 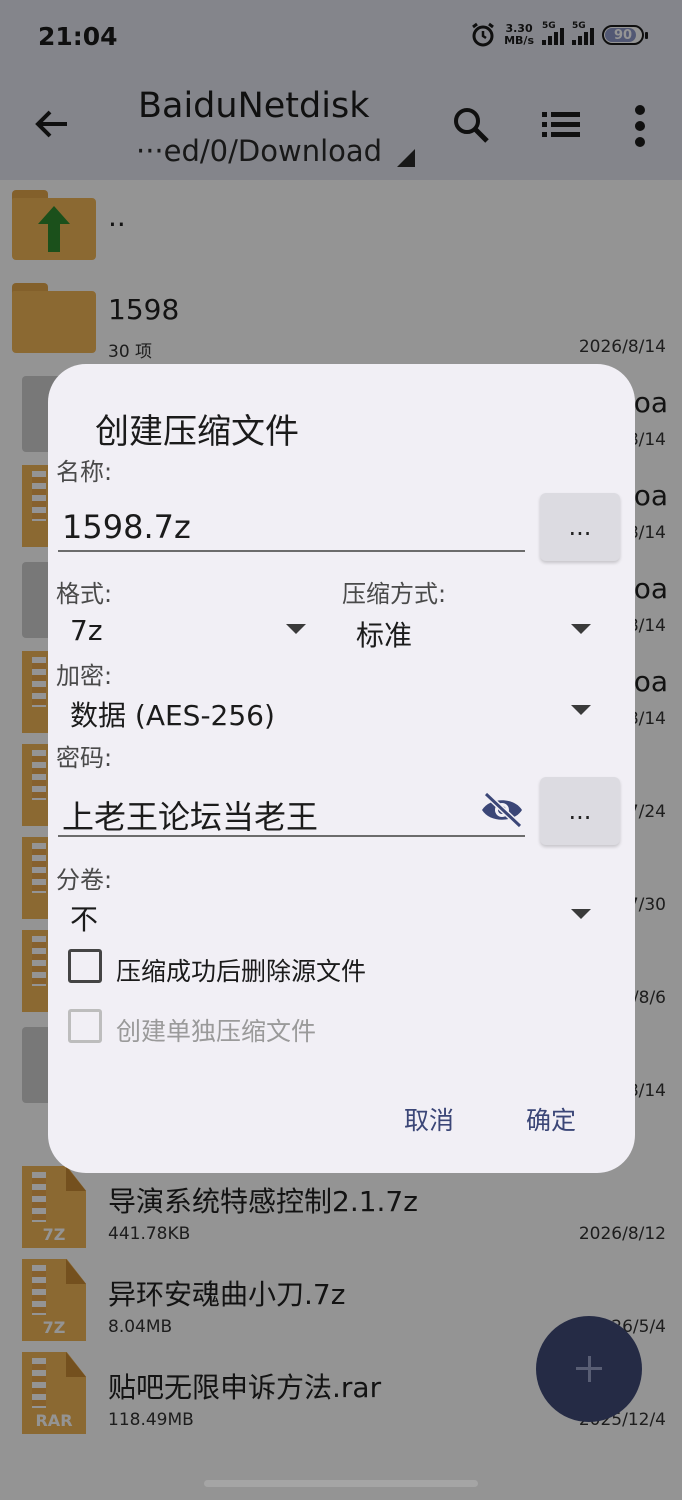 I want to click on format-select: 7z, so click(x=86, y=630).